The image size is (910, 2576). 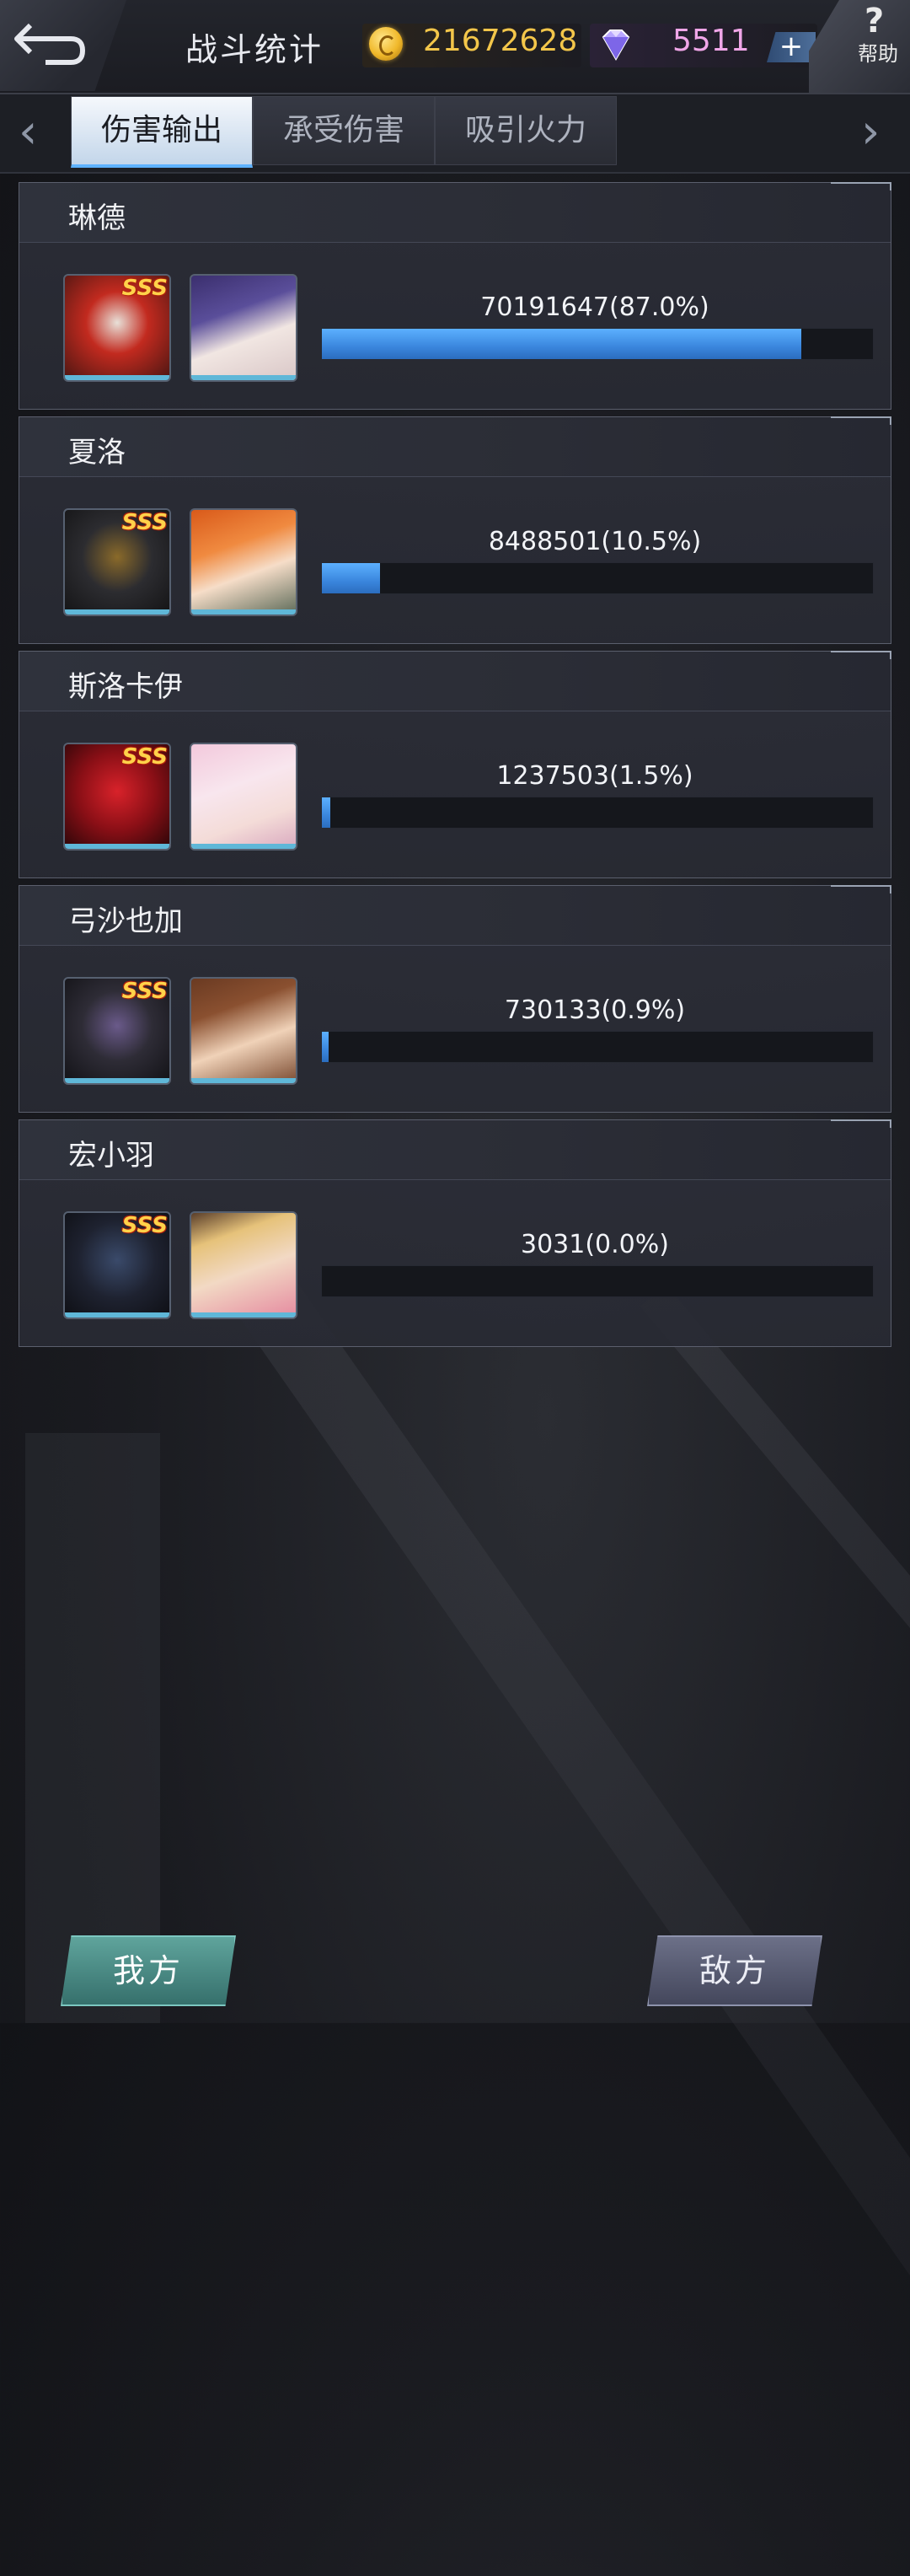 I want to click on list-item: 弓沙也加 SSS 730133(0.9%), so click(x=455, y=999).